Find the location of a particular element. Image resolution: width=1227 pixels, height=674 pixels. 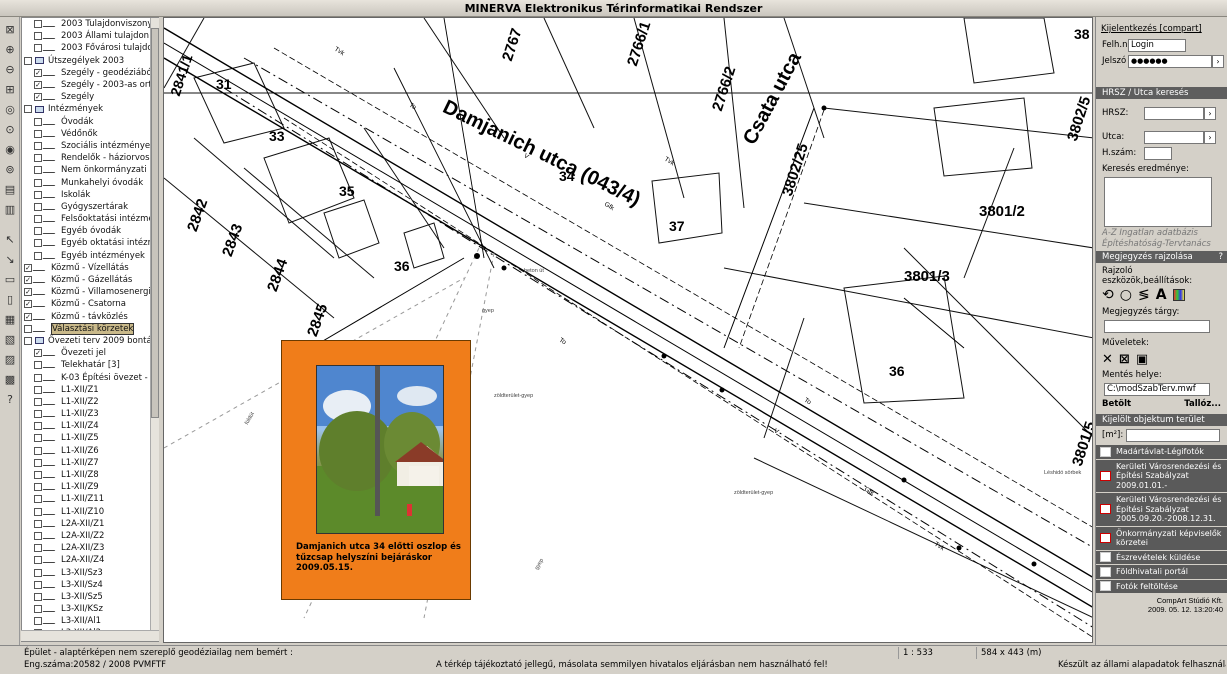

street-search-button: › is located at coordinates (1210, 137).